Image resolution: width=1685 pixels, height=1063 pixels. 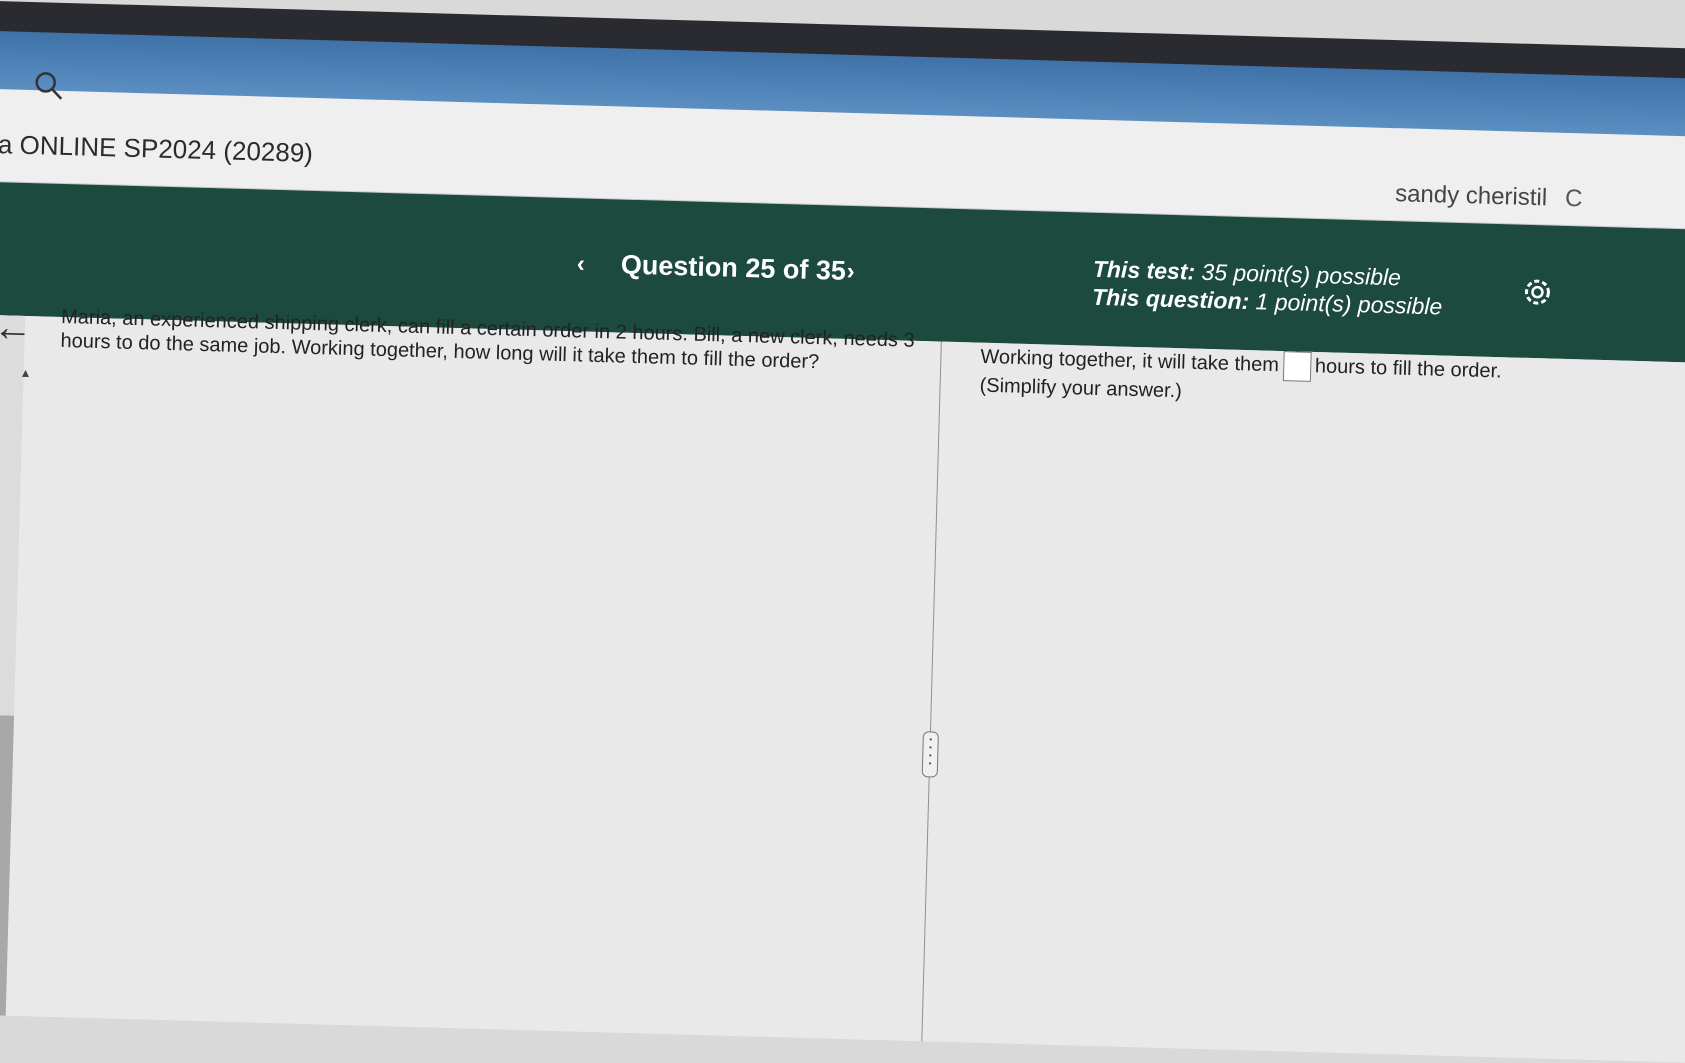 What do you see at coordinates (157, 148) in the screenshot?
I see `course-title: a ONLINE SP2024 (20289)` at bounding box center [157, 148].